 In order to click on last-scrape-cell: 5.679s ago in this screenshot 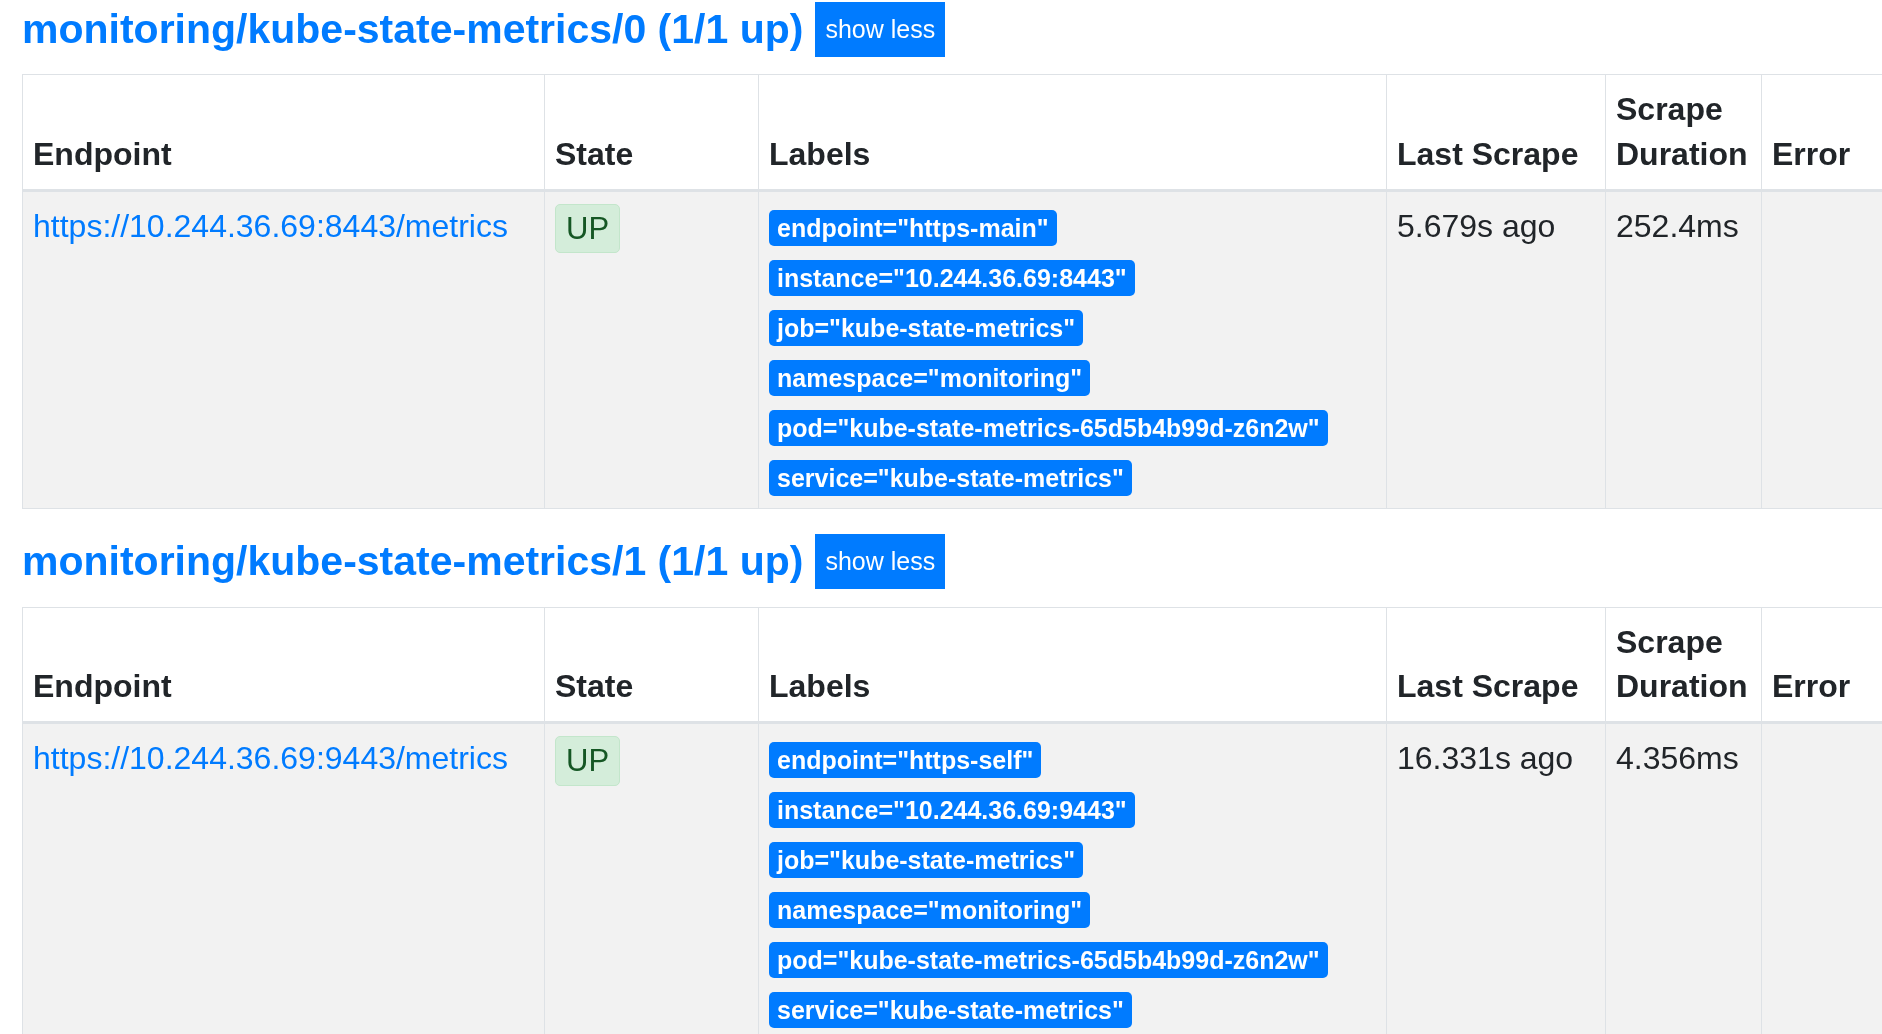, I will do `click(1496, 349)`.